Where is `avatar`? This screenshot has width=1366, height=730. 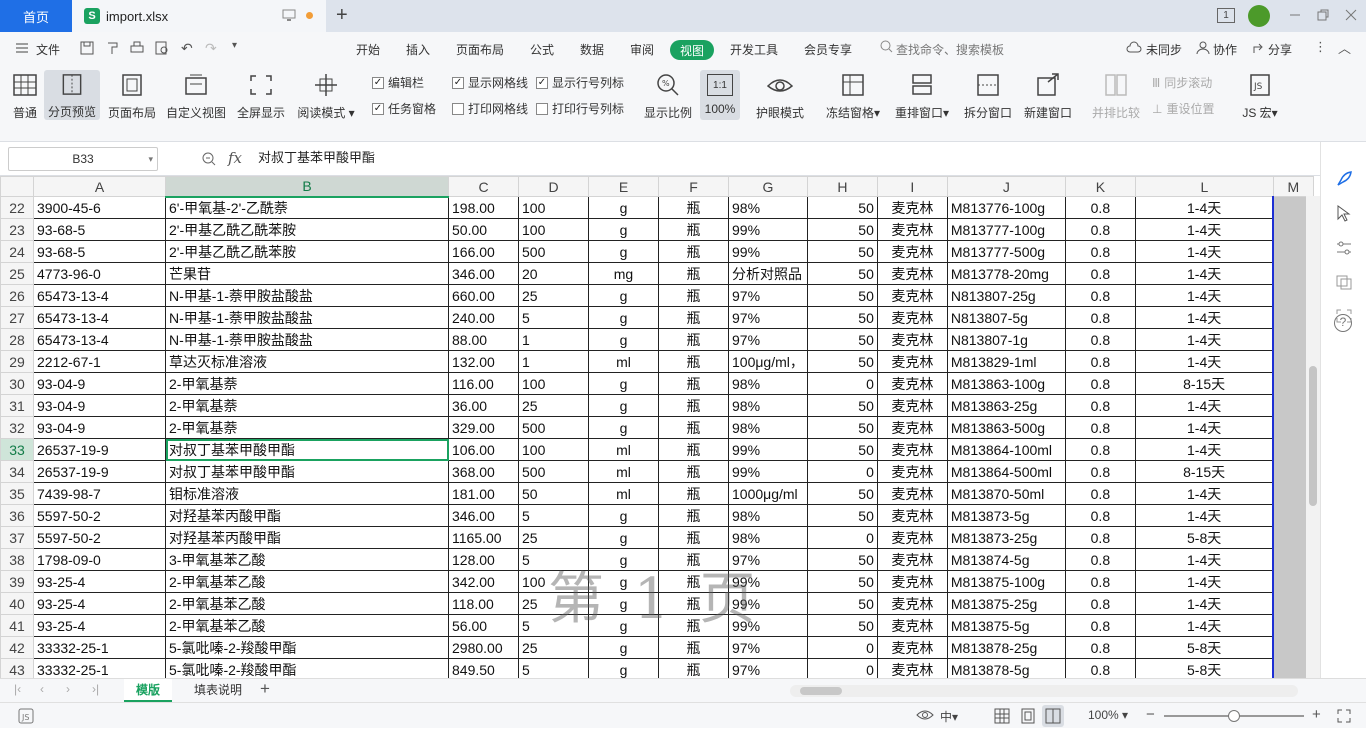
avatar is located at coordinates (1259, 16).